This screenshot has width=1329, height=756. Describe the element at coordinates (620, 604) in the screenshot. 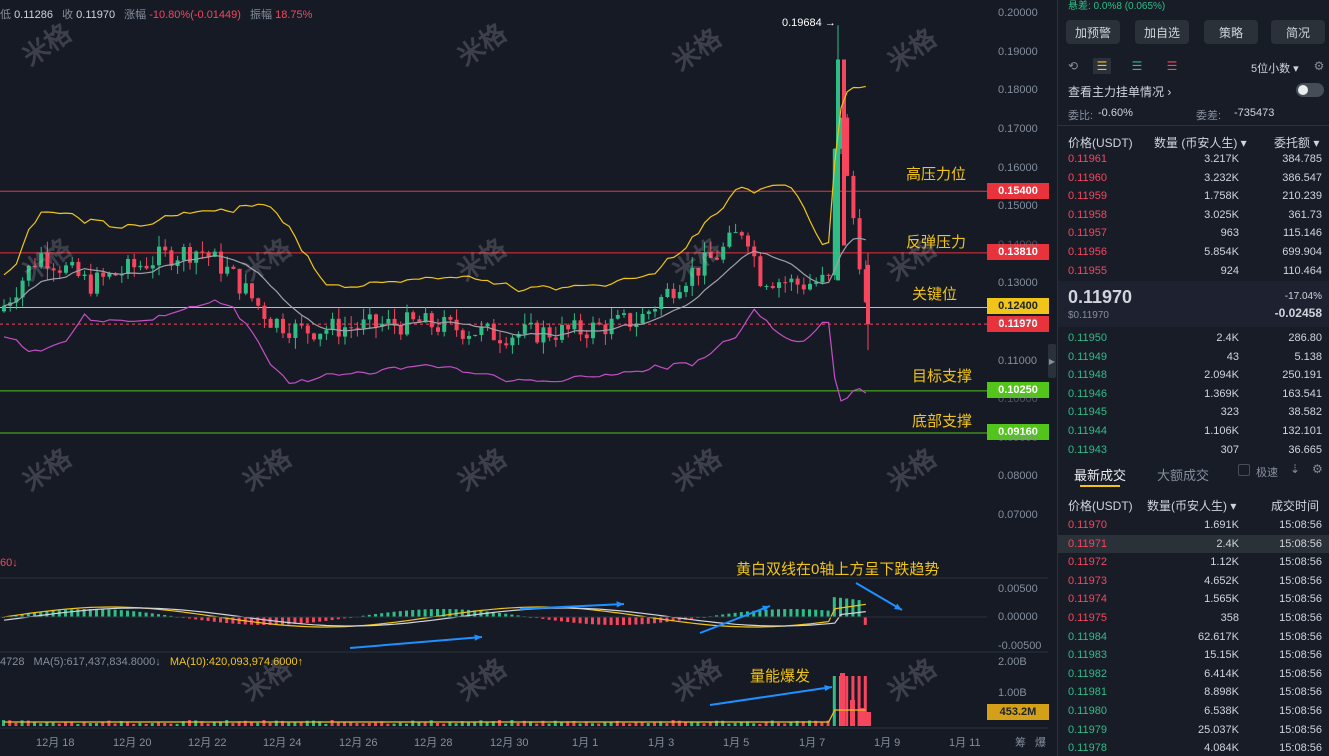

I see `annotation-arrowhead` at that location.